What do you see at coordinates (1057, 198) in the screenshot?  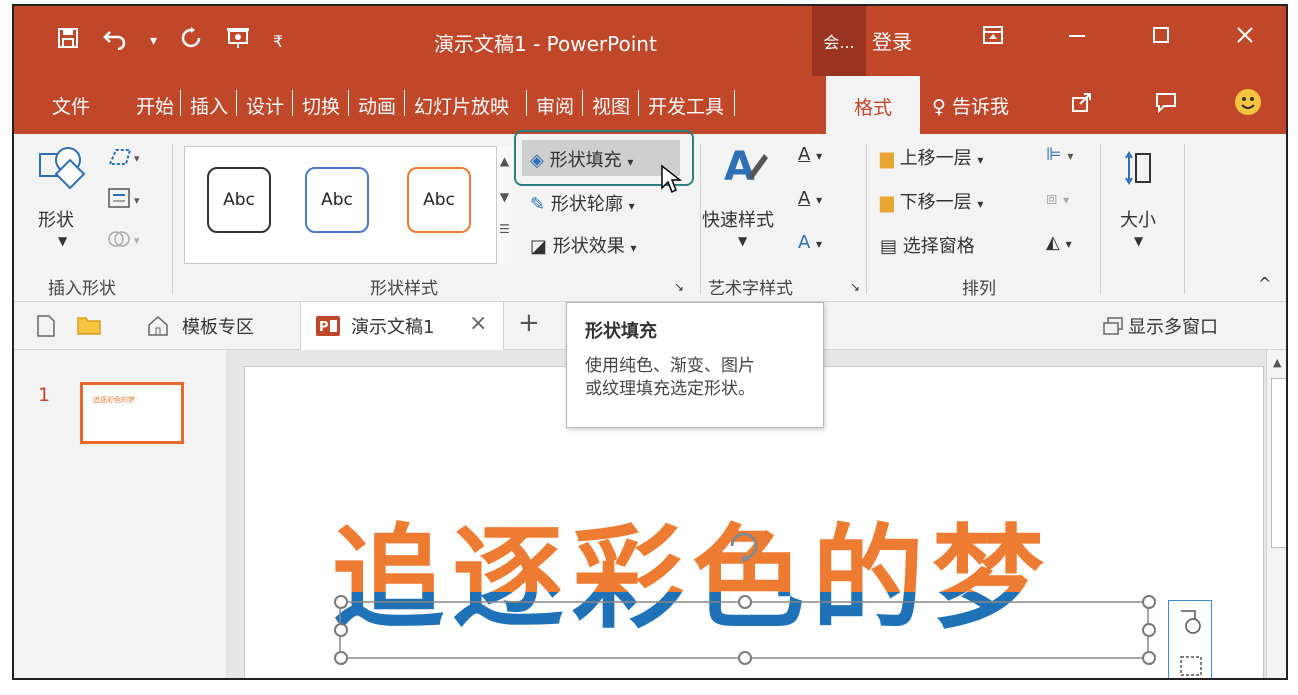 I see `group-objects-icon: ⧈ ▾` at bounding box center [1057, 198].